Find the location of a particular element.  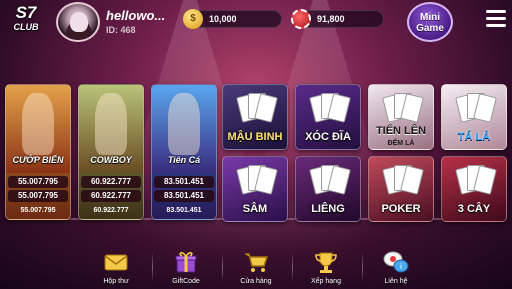

user-id: ID: 468 is located at coordinates (121, 30).